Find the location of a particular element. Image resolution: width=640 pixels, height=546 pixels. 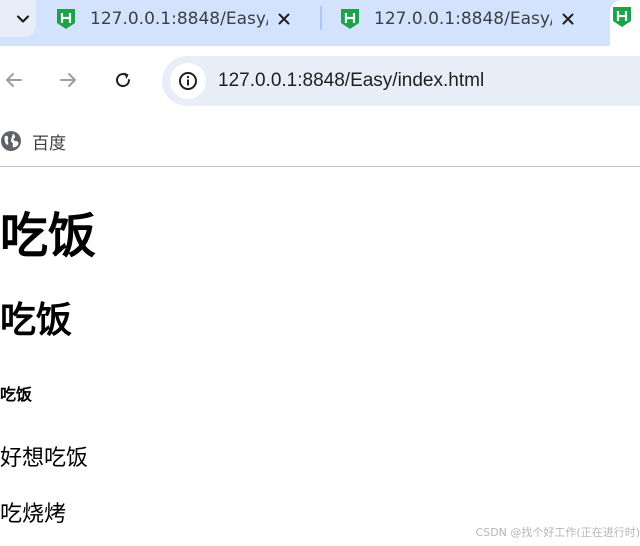

watermark: CSDN @找个好工作(正在进行时) is located at coordinates (557, 532).